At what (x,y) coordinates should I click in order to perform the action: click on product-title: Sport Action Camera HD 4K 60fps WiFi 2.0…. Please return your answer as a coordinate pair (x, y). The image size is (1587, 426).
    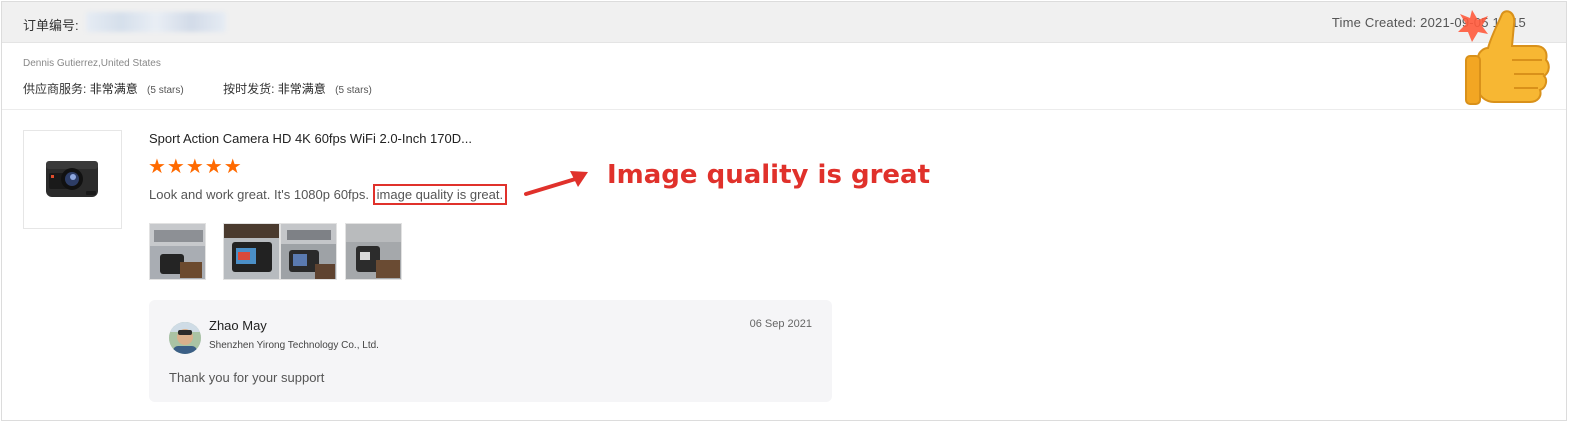
    Looking at the image, I should click on (310, 138).